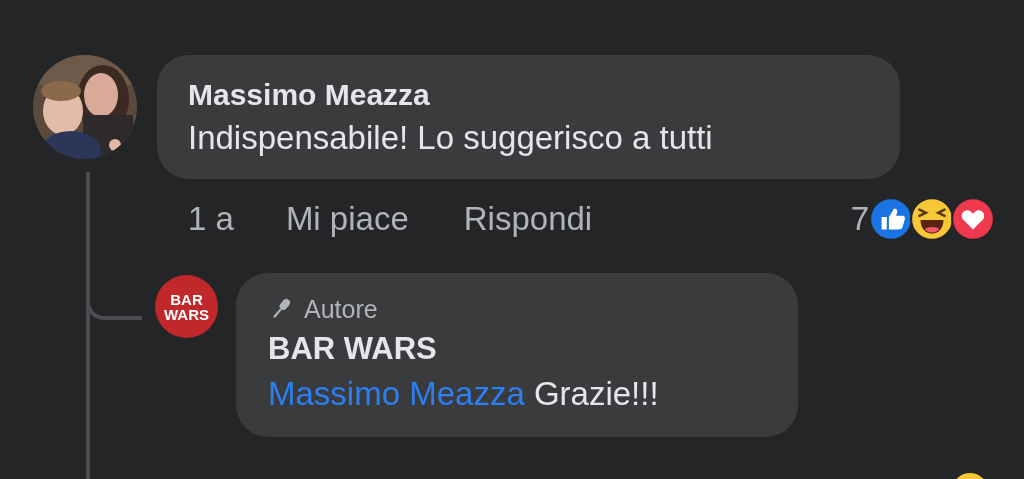 This screenshot has height=479, width=1024. What do you see at coordinates (517, 349) in the screenshot?
I see `author-name: BAR WARS` at bounding box center [517, 349].